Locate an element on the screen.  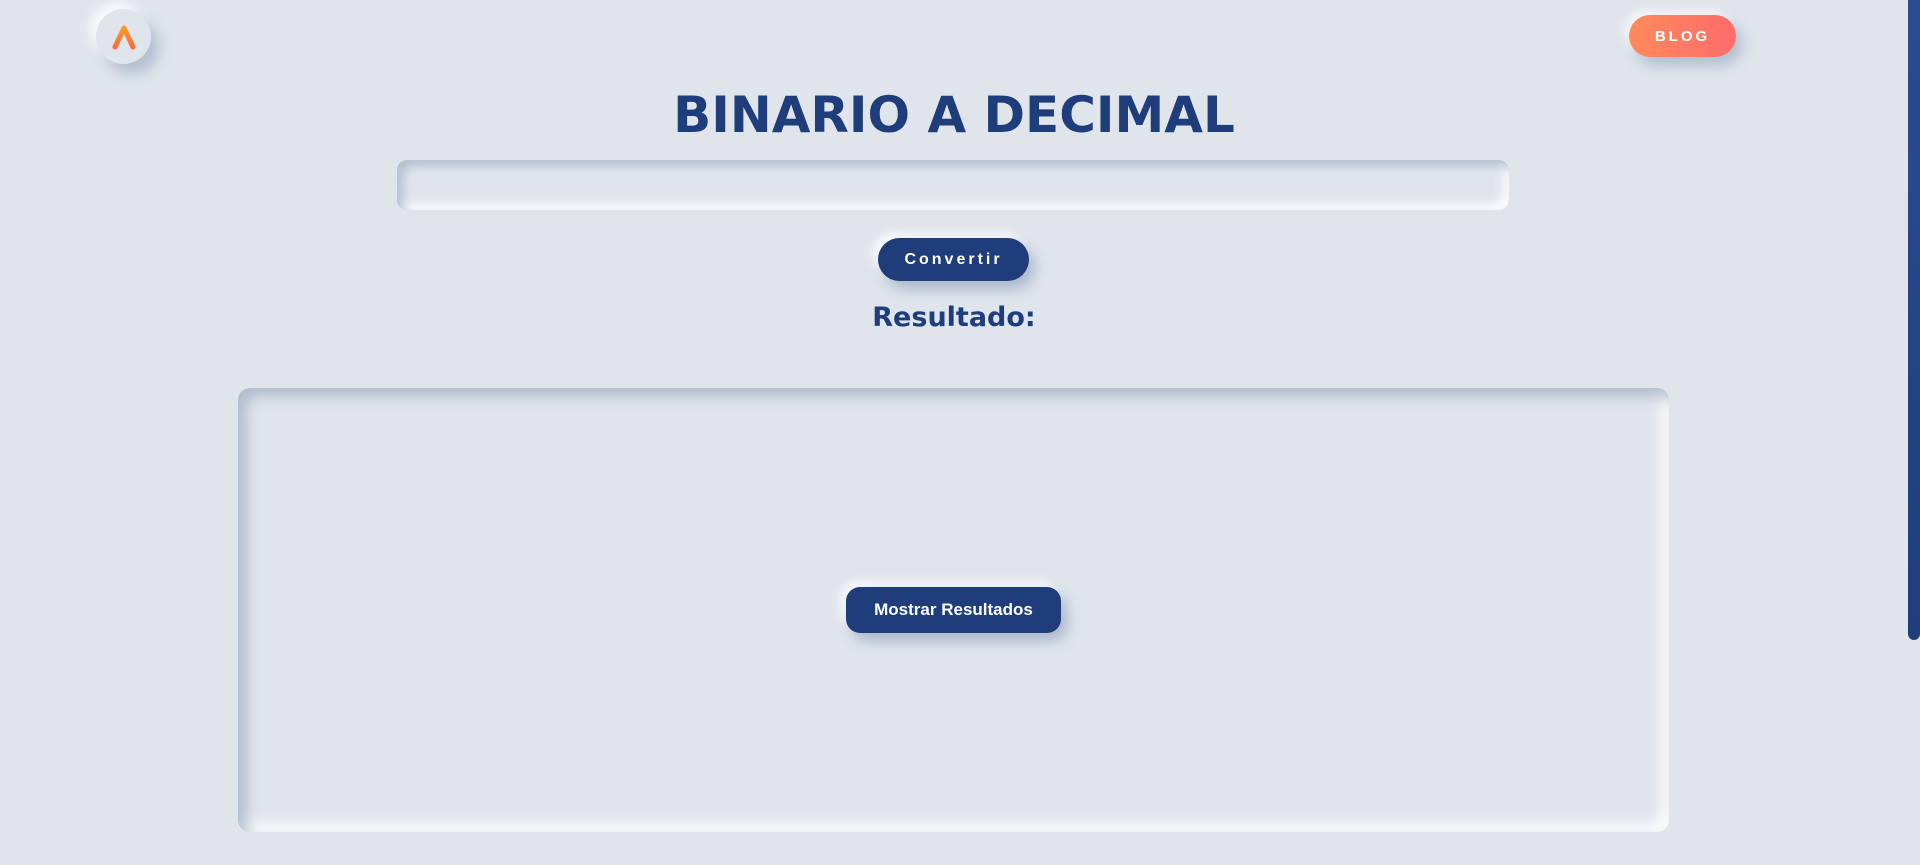
show-results-button: Mostrar Resultados is located at coordinates (953, 610).